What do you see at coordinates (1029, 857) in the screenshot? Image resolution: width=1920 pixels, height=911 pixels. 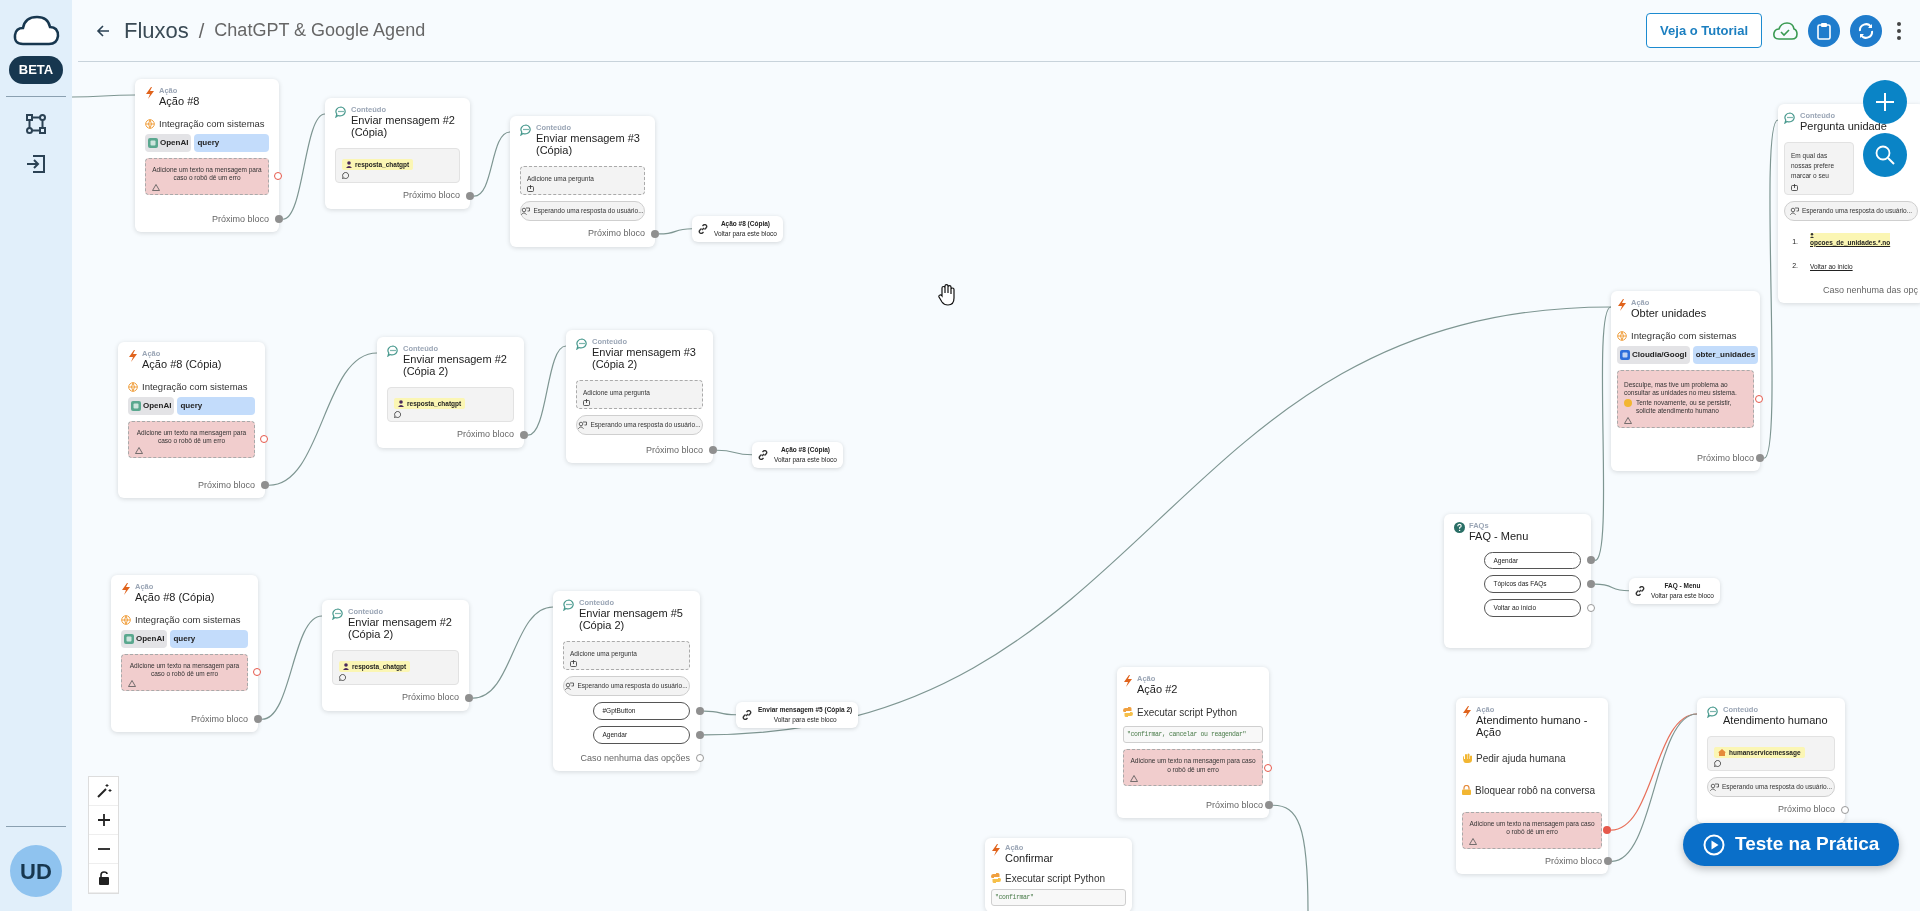 I see `block-title: Confirmar` at bounding box center [1029, 857].